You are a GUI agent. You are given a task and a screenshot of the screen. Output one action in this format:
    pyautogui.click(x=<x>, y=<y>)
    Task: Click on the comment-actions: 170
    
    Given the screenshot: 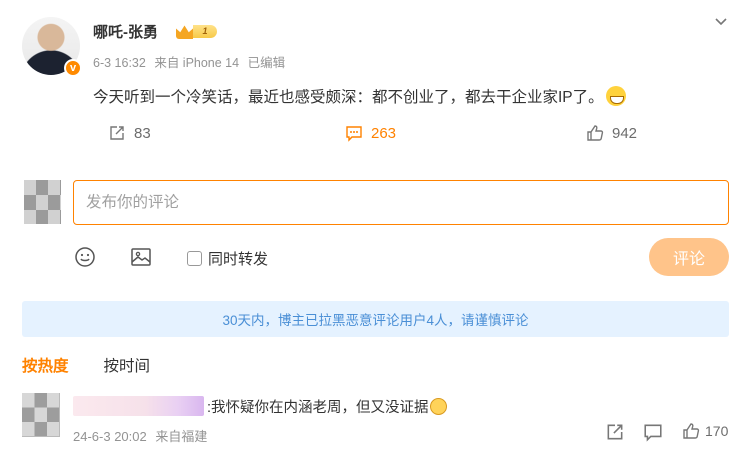 What is the action you would take?
    pyautogui.click(x=375, y=433)
    